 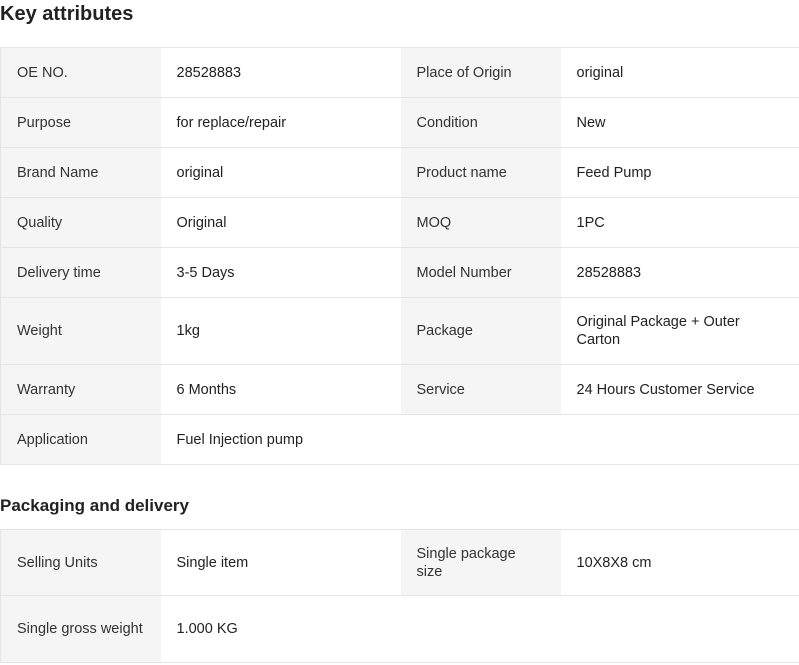 What do you see at coordinates (280, 122) in the screenshot?
I see `attribute-value: for replace/repair` at bounding box center [280, 122].